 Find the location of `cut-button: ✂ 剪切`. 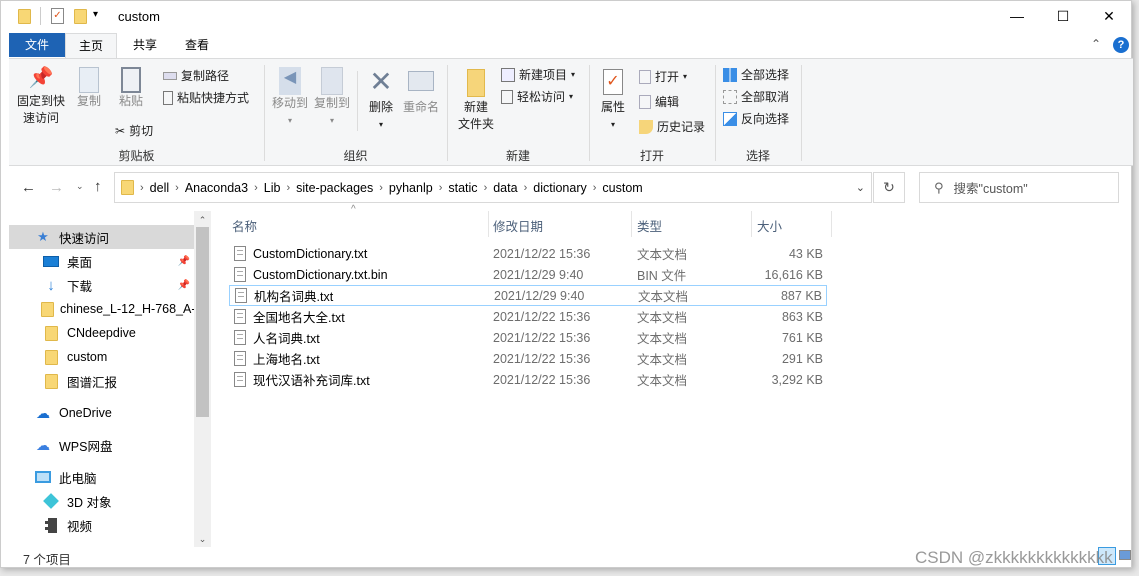

cut-button: ✂ 剪切 is located at coordinates (134, 130).